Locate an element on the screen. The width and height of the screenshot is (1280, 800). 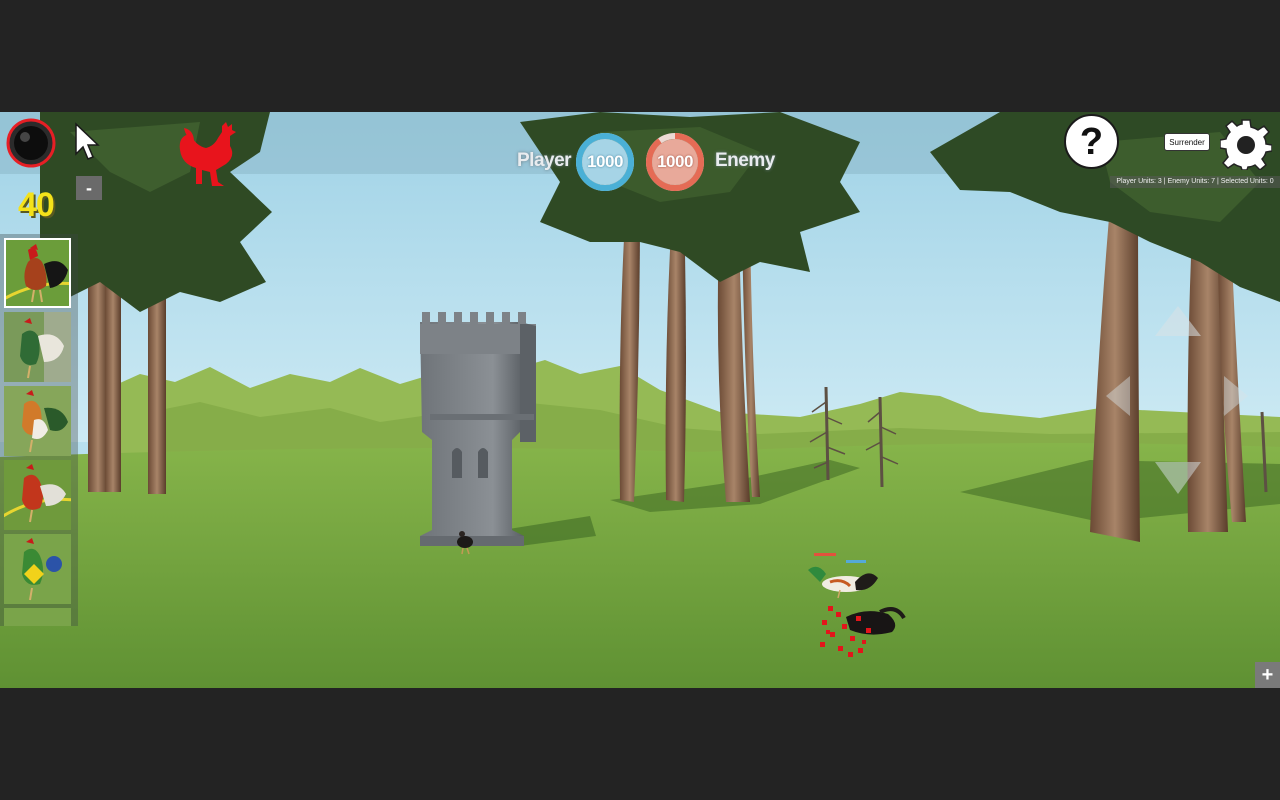
unit-card-list is located at coordinates (39, 430).